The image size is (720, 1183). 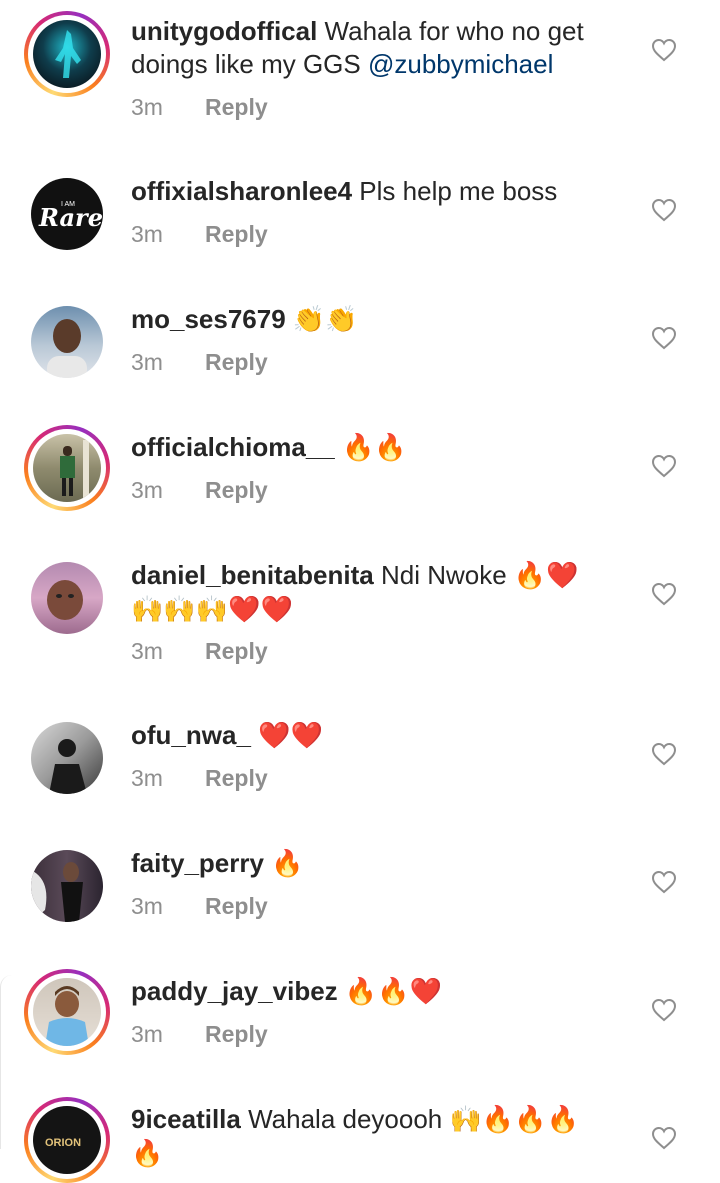 I want to click on portrait-avatar, so click(x=67, y=342).